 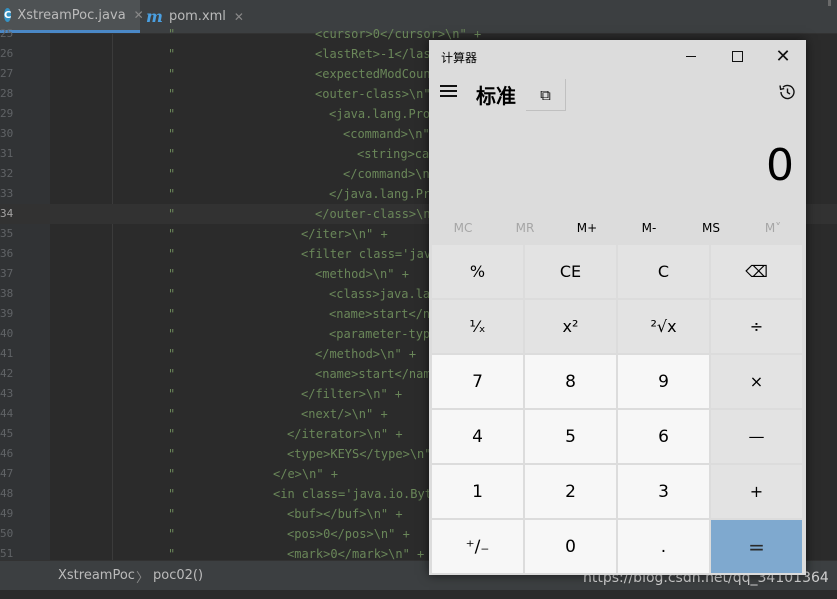 What do you see at coordinates (7, 133) in the screenshot?
I see `line-number: 30` at bounding box center [7, 133].